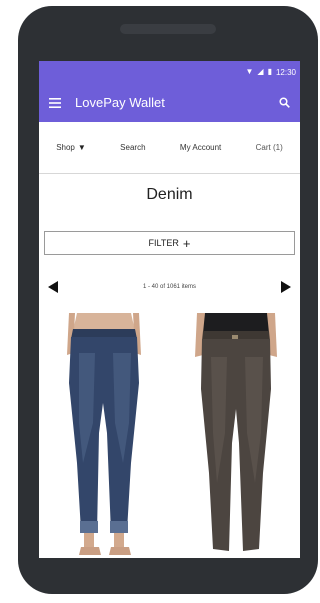 Image resolution: width=320 pixels, height=603 pixels. I want to click on nav-search: Search, so click(132, 147).